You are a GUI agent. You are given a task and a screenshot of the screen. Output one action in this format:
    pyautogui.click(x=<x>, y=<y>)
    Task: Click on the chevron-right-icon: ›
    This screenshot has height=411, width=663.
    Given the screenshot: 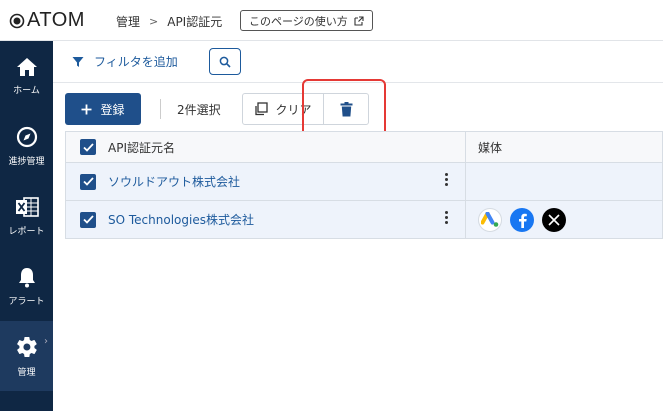 What is the action you would take?
    pyautogui.click(x=46, y=341)
    